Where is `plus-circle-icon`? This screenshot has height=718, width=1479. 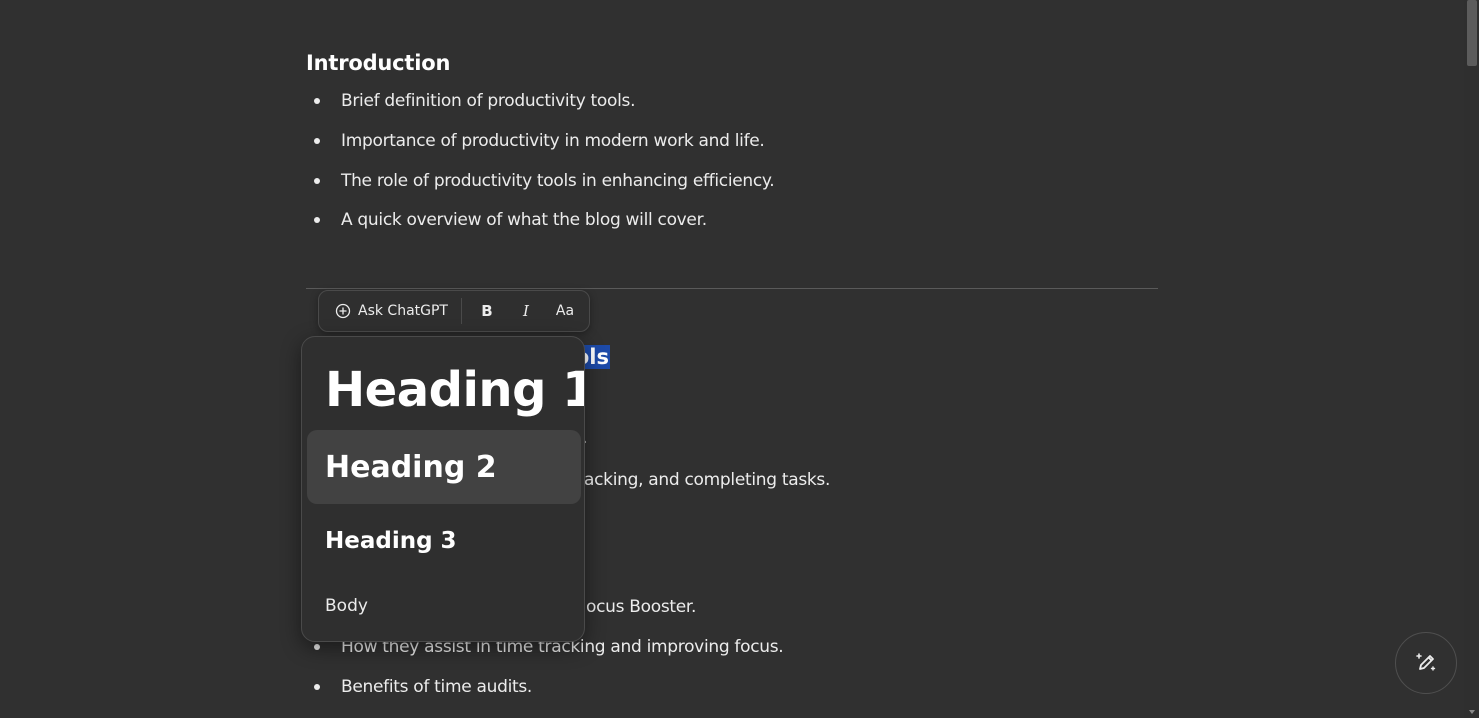 plus-circle-icon is located at coordinates (343, 311).